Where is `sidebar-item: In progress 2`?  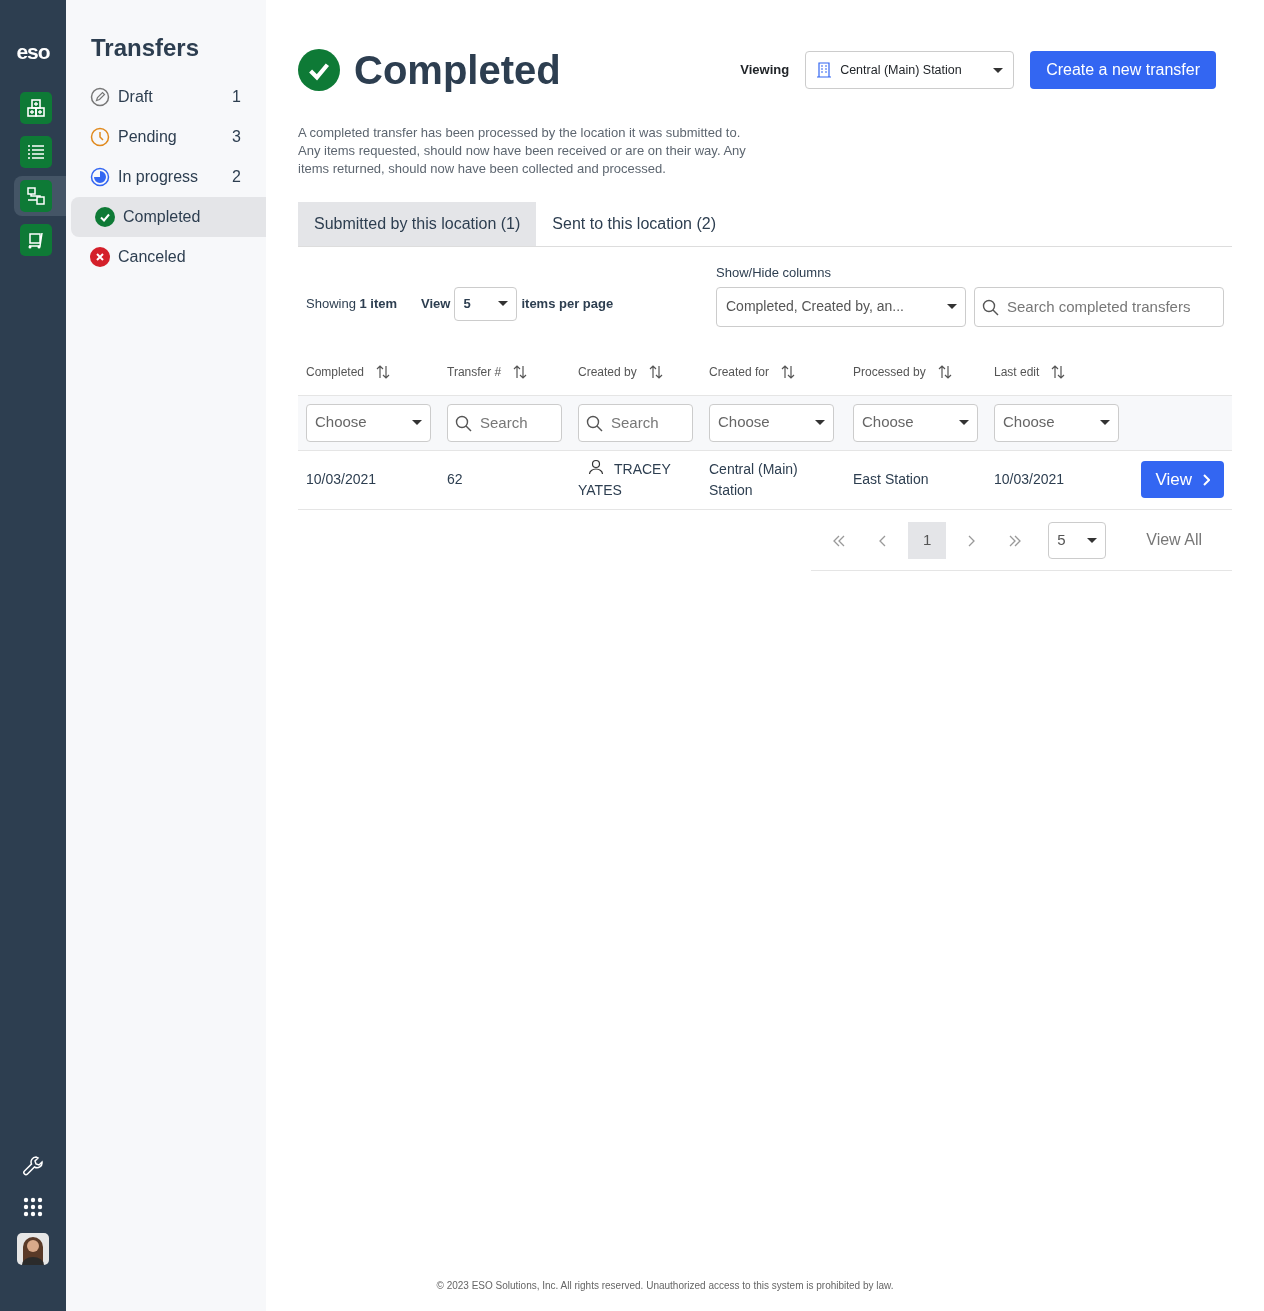
sidebar-item: In progress 2 is located at coordinates (168, 176).